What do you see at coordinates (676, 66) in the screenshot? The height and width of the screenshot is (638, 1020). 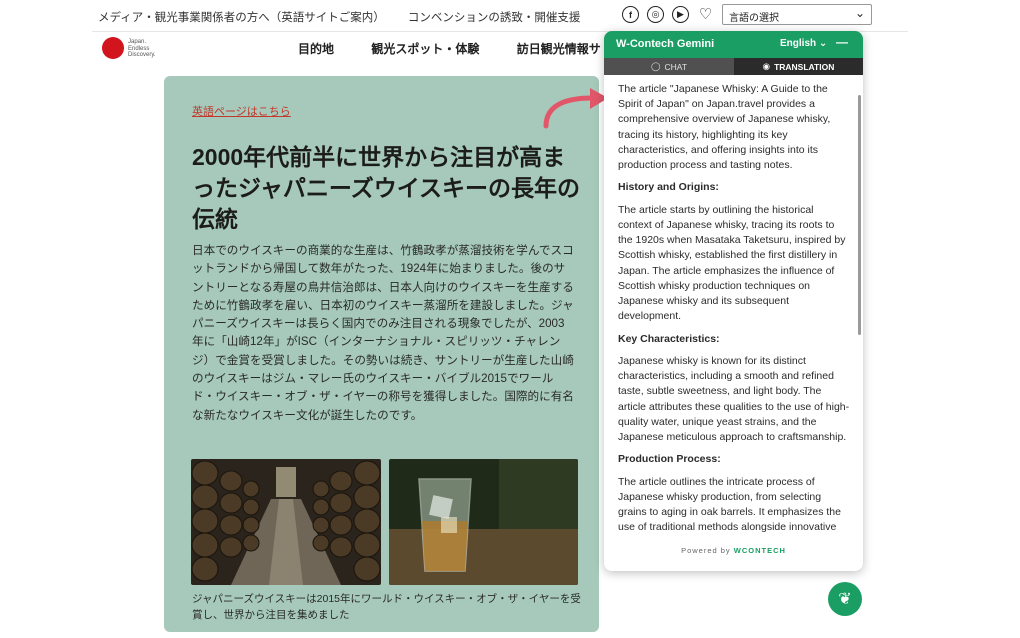 I see `tab-chat-label: CHAT` at bounding box center [676, 66].